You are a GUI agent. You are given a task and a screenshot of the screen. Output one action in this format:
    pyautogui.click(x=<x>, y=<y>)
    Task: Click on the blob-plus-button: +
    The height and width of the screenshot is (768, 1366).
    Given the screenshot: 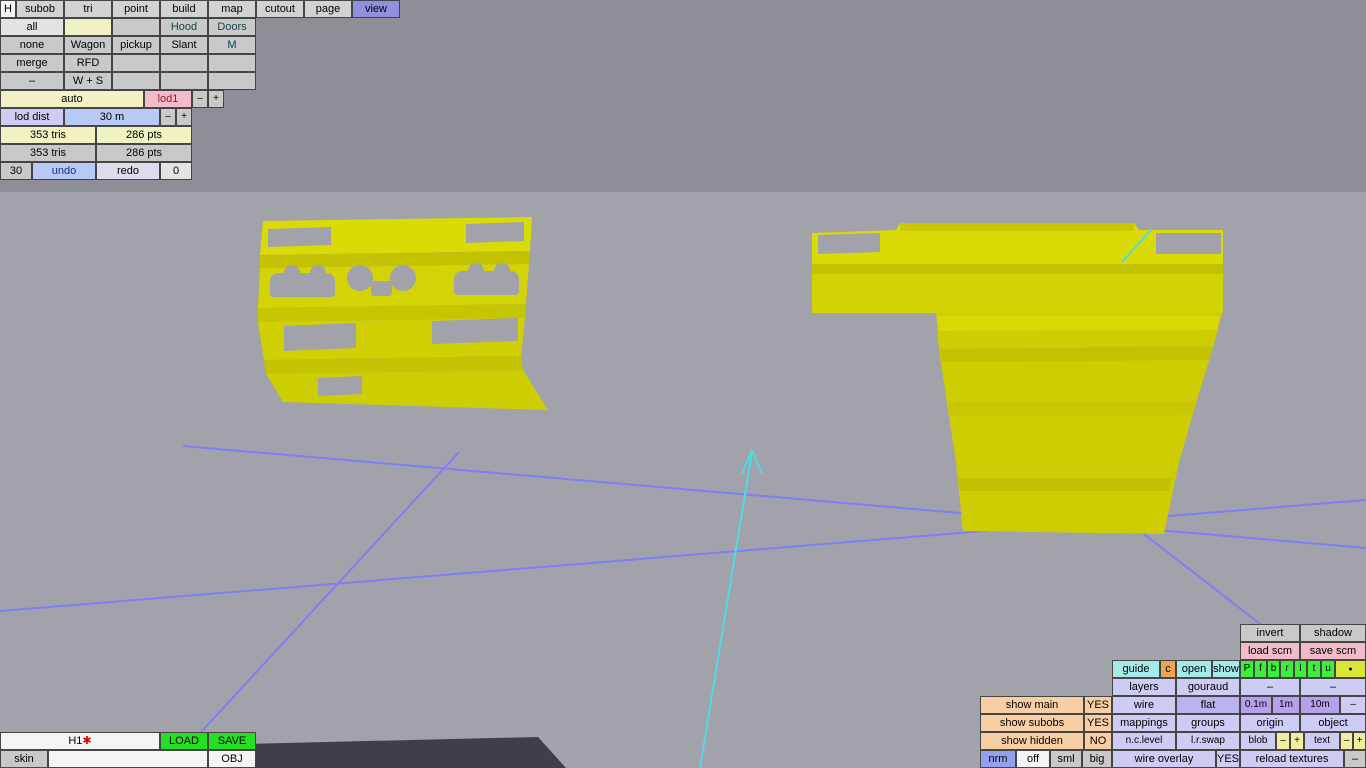 What is the action you would take?
    pyautogui.click(x=1297, y=741)
    